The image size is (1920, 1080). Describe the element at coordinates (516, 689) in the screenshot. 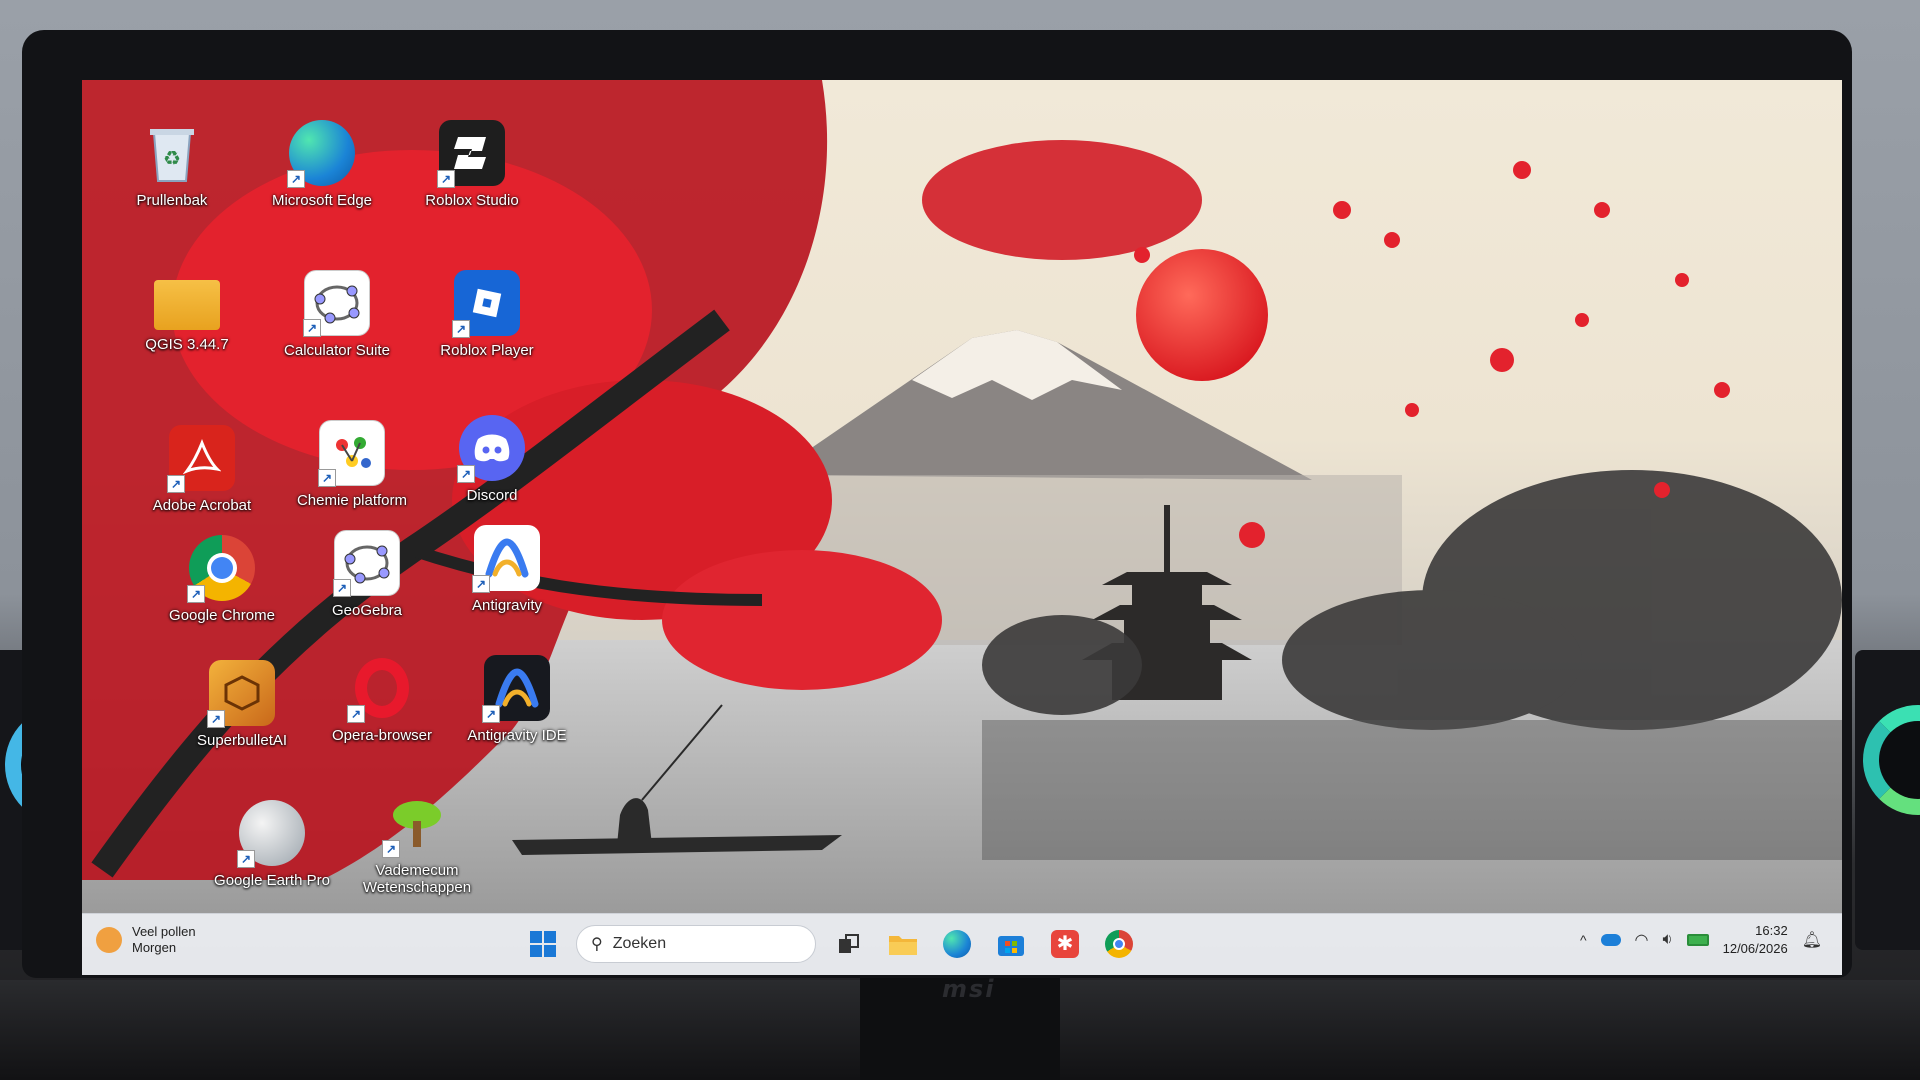

I see `antigravity-ide-icon: ↗` at that location.